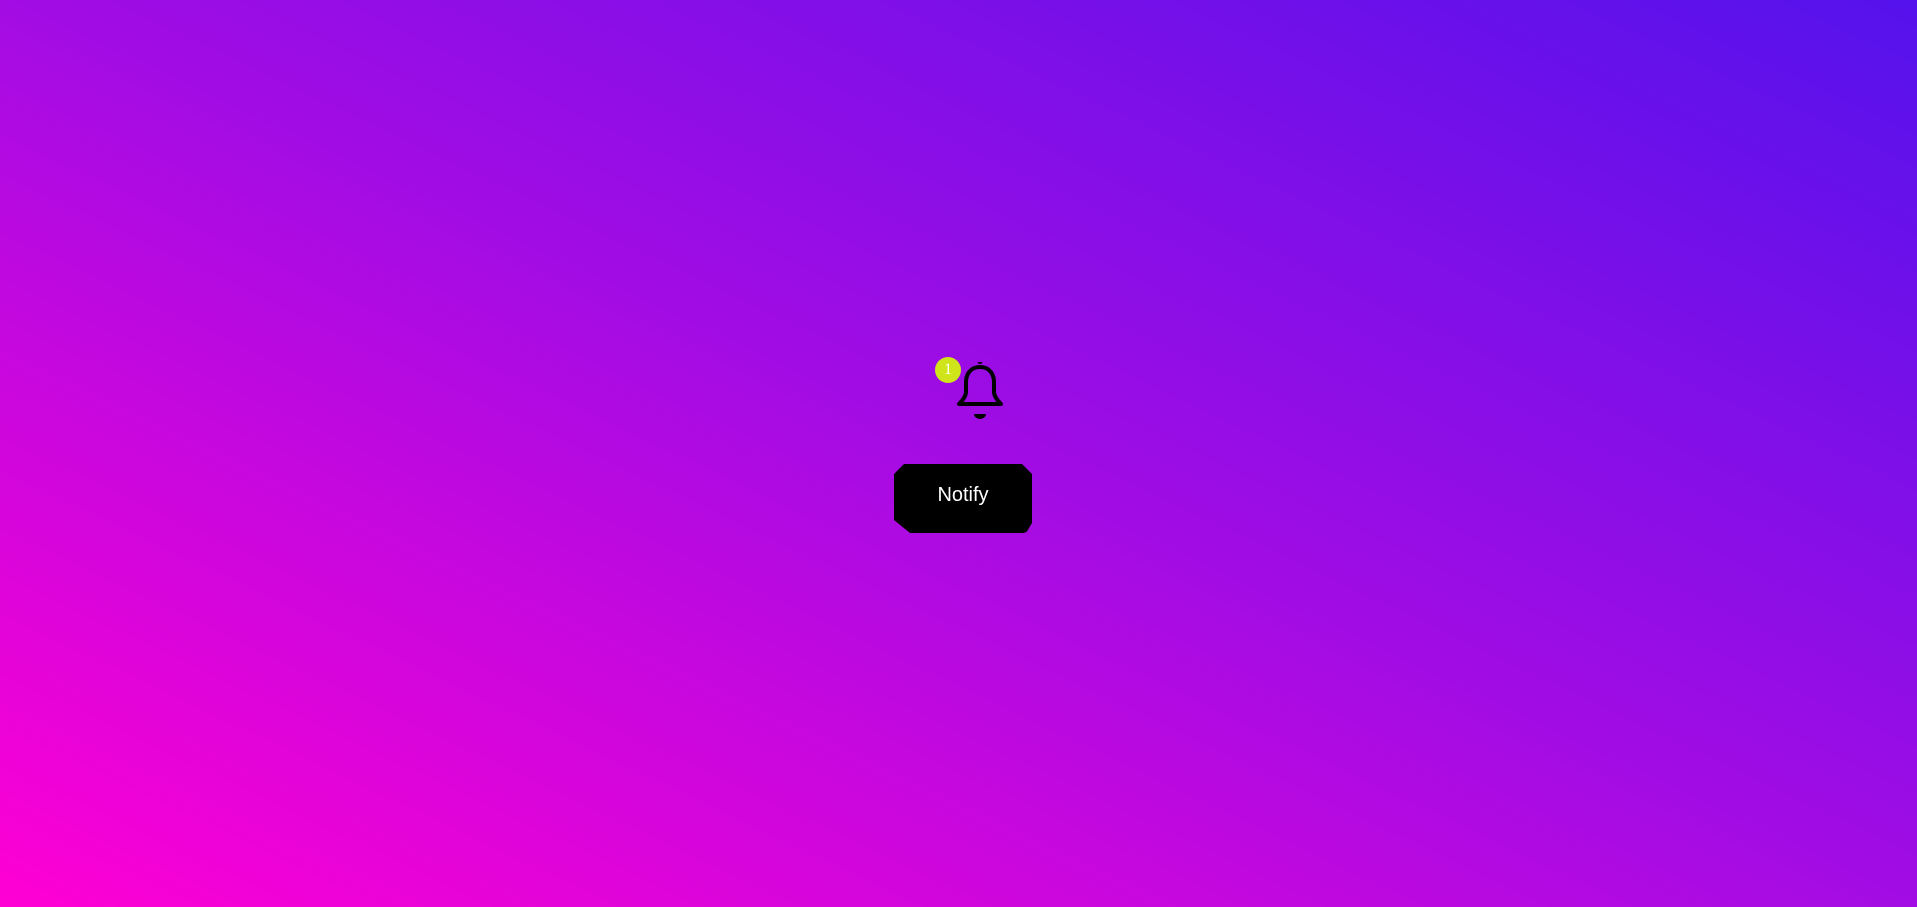 The image size is (1917, 907). I want to click on notification-count-badge: 1, so click(948, 370).